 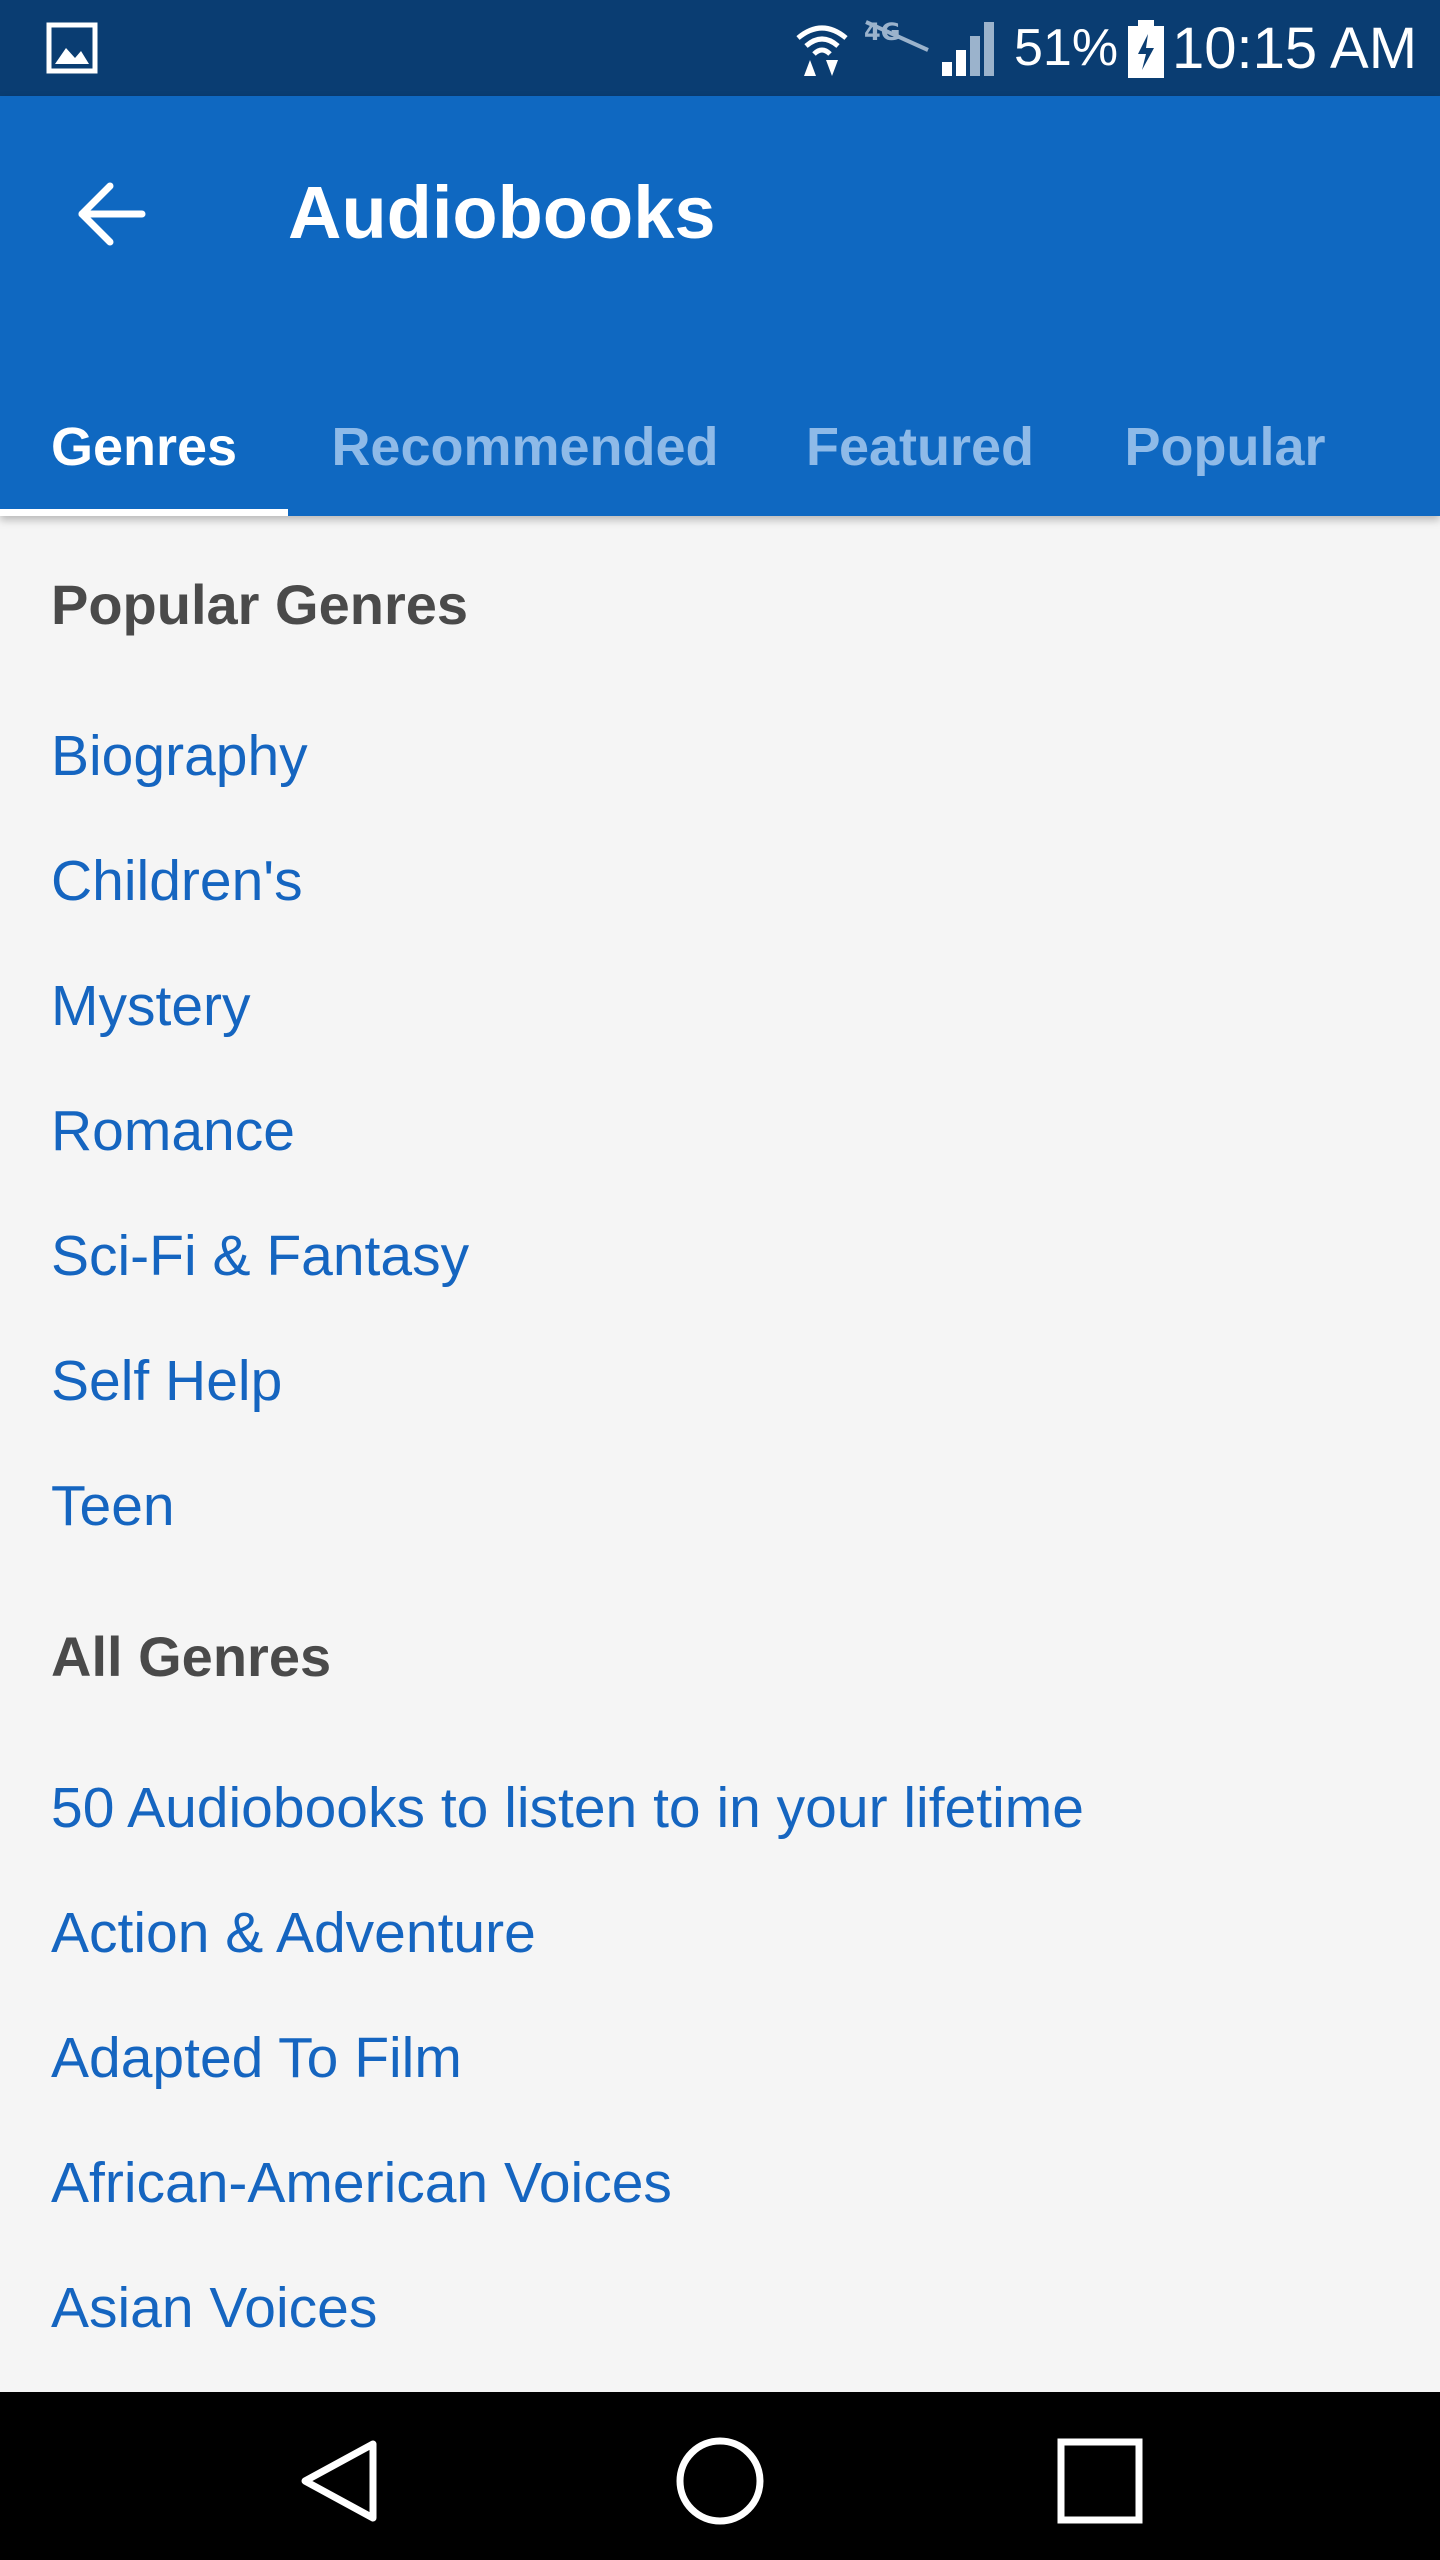 I want to click on clock: 10:15 AM, so click(x=1295, y=48).